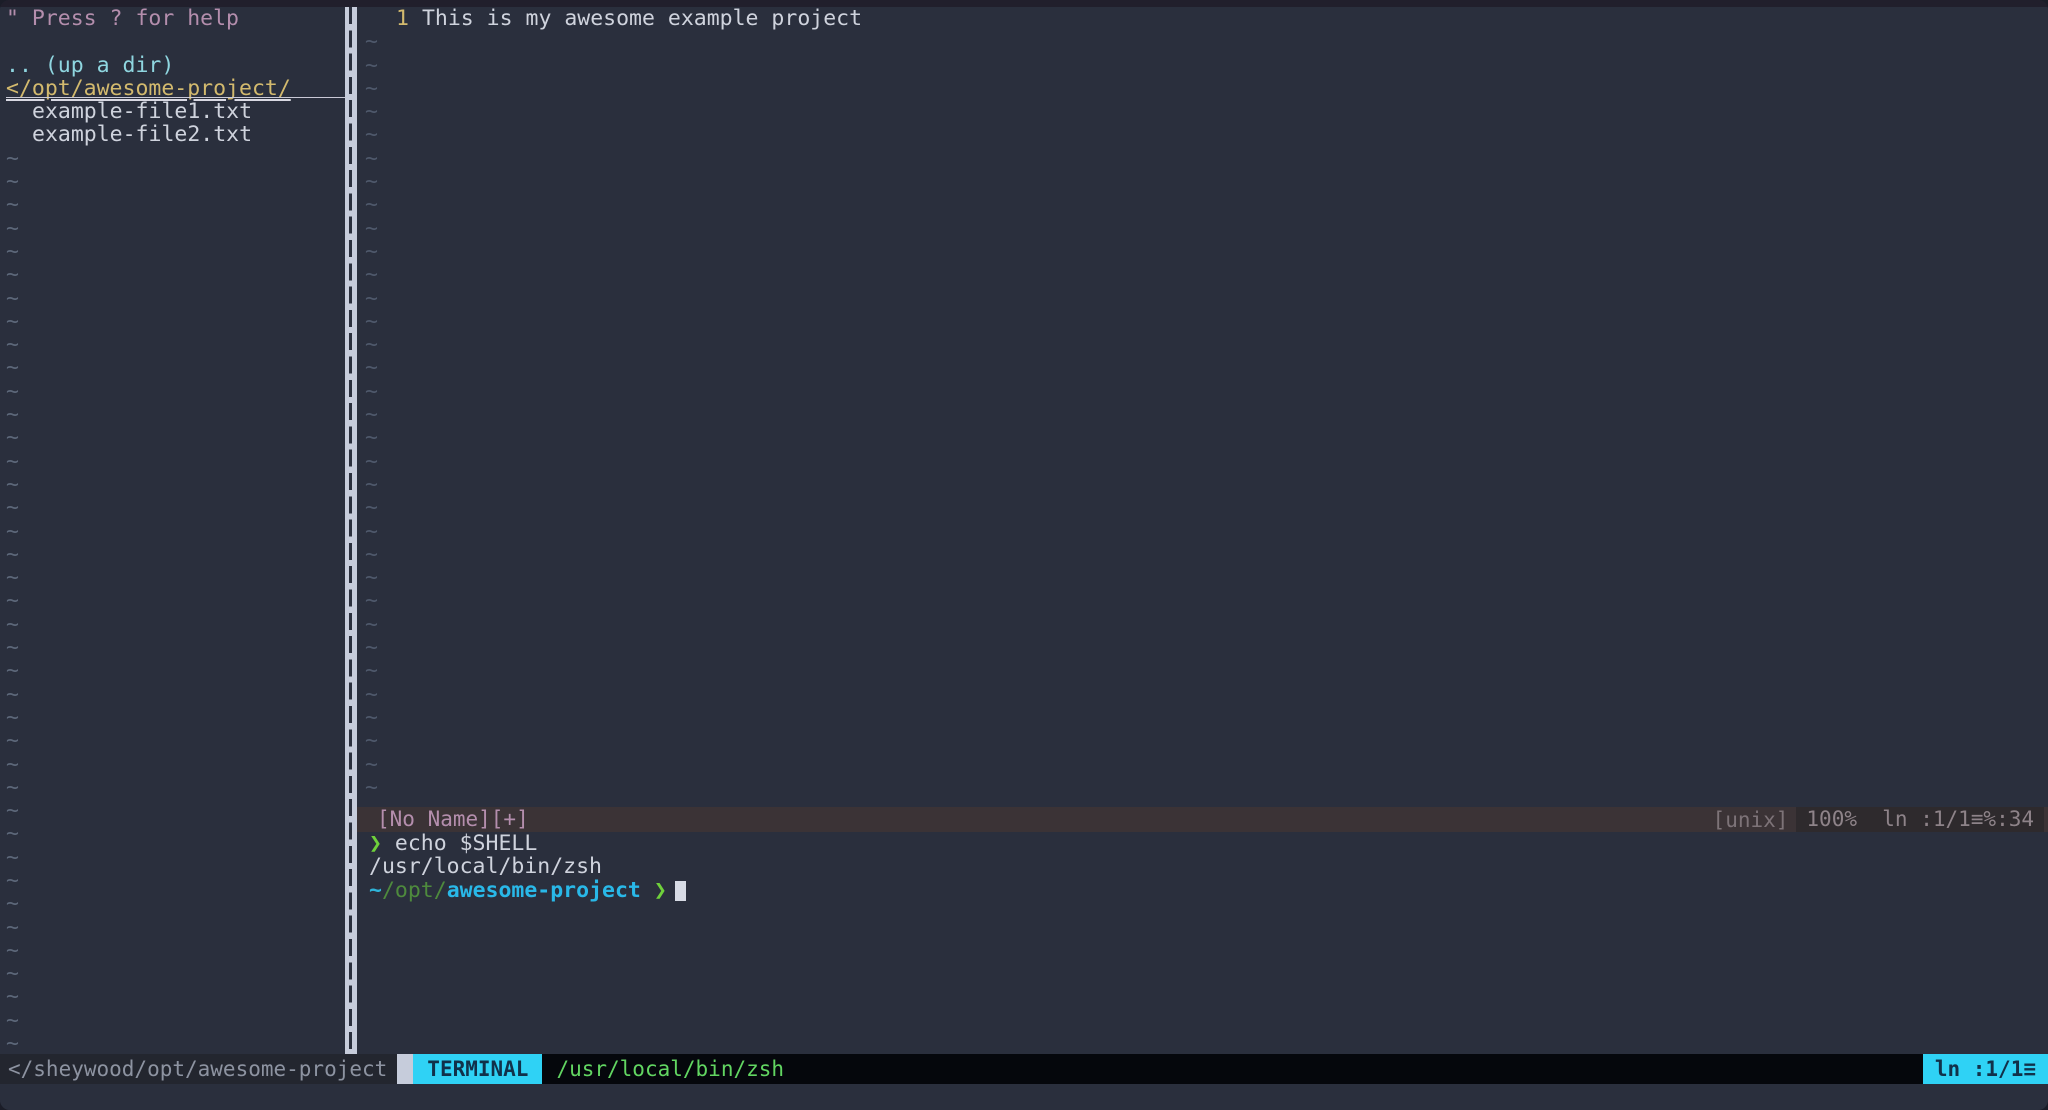 This screenshot has width=2048, height=1110. Describe the element at coordinates (402, 19) in the screenshot. I see `editor-line-number: 1` at that location.